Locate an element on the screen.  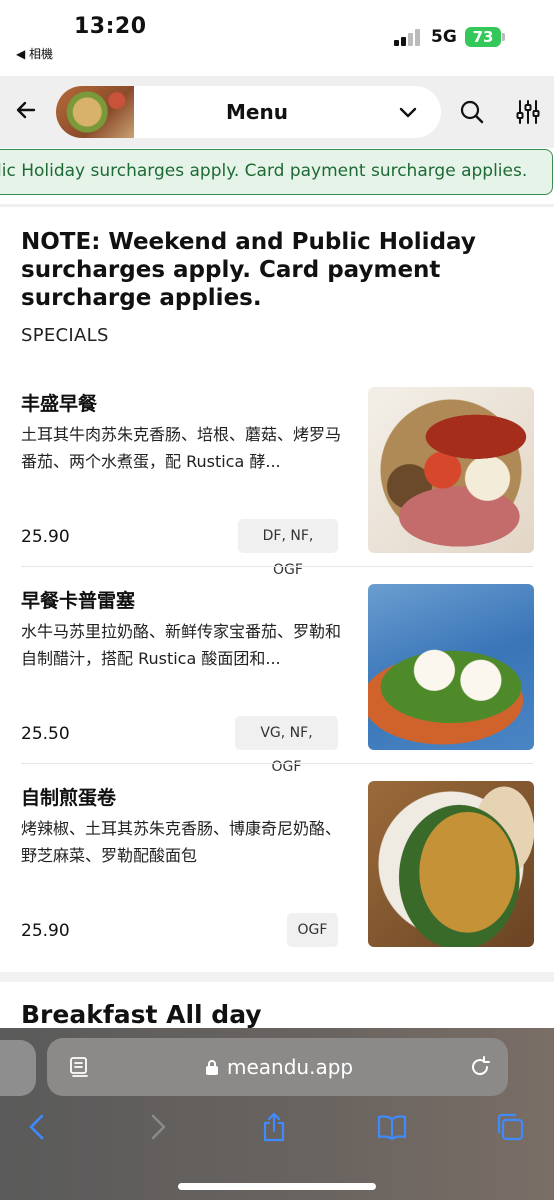
chevron-down-icon is located at coordinates (408, 112).